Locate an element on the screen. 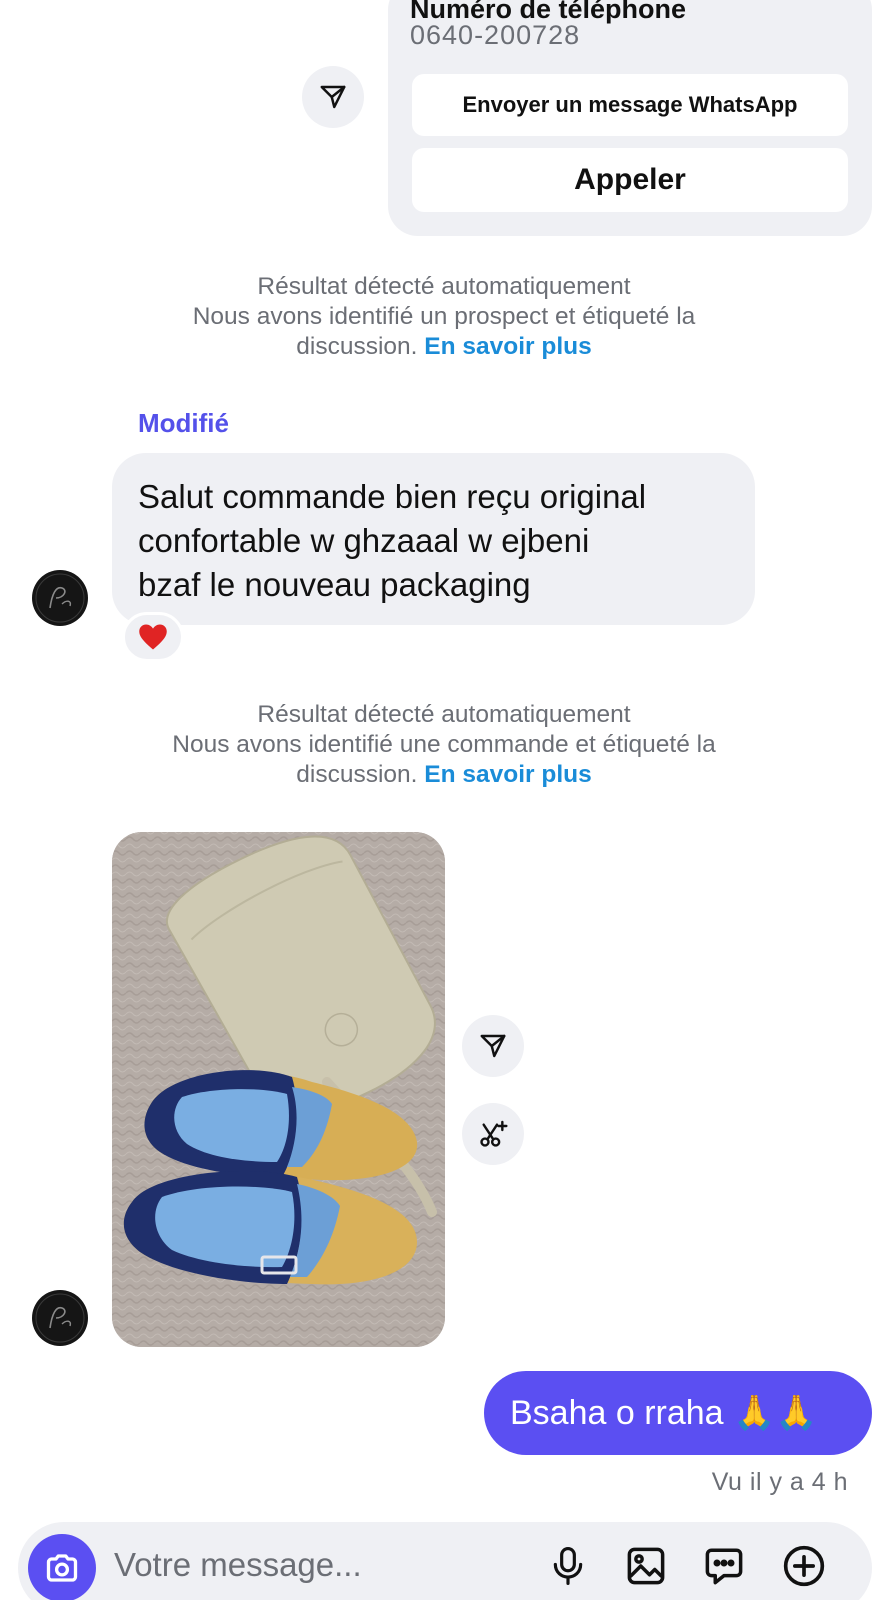  scissors-sparkle-icon is located at coordinates (494, 1133).